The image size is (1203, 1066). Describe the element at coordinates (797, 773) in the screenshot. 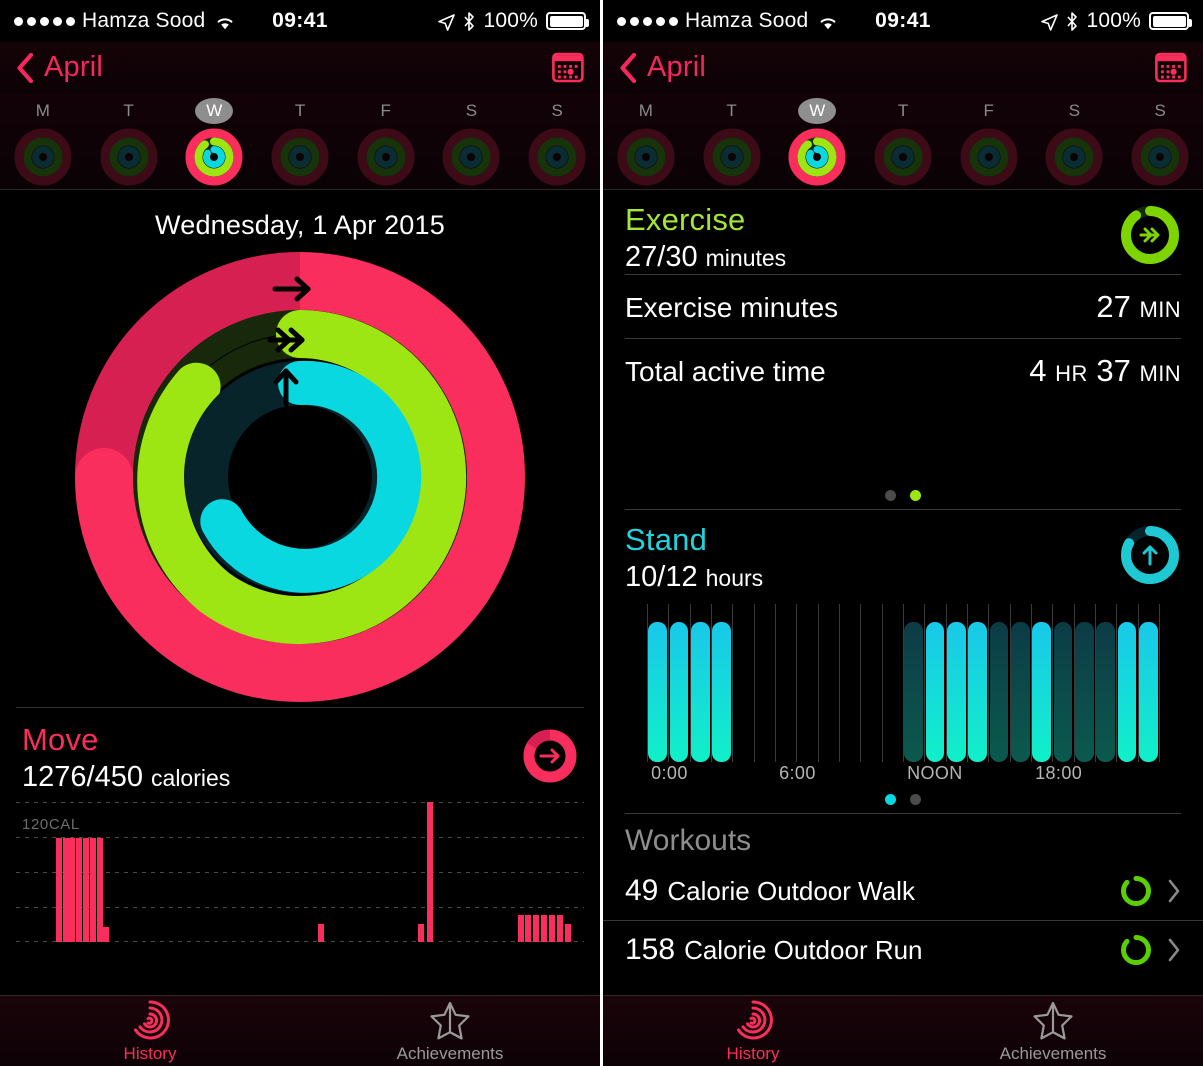

I see `stand-chart-axis-label: 6:00` at that location.